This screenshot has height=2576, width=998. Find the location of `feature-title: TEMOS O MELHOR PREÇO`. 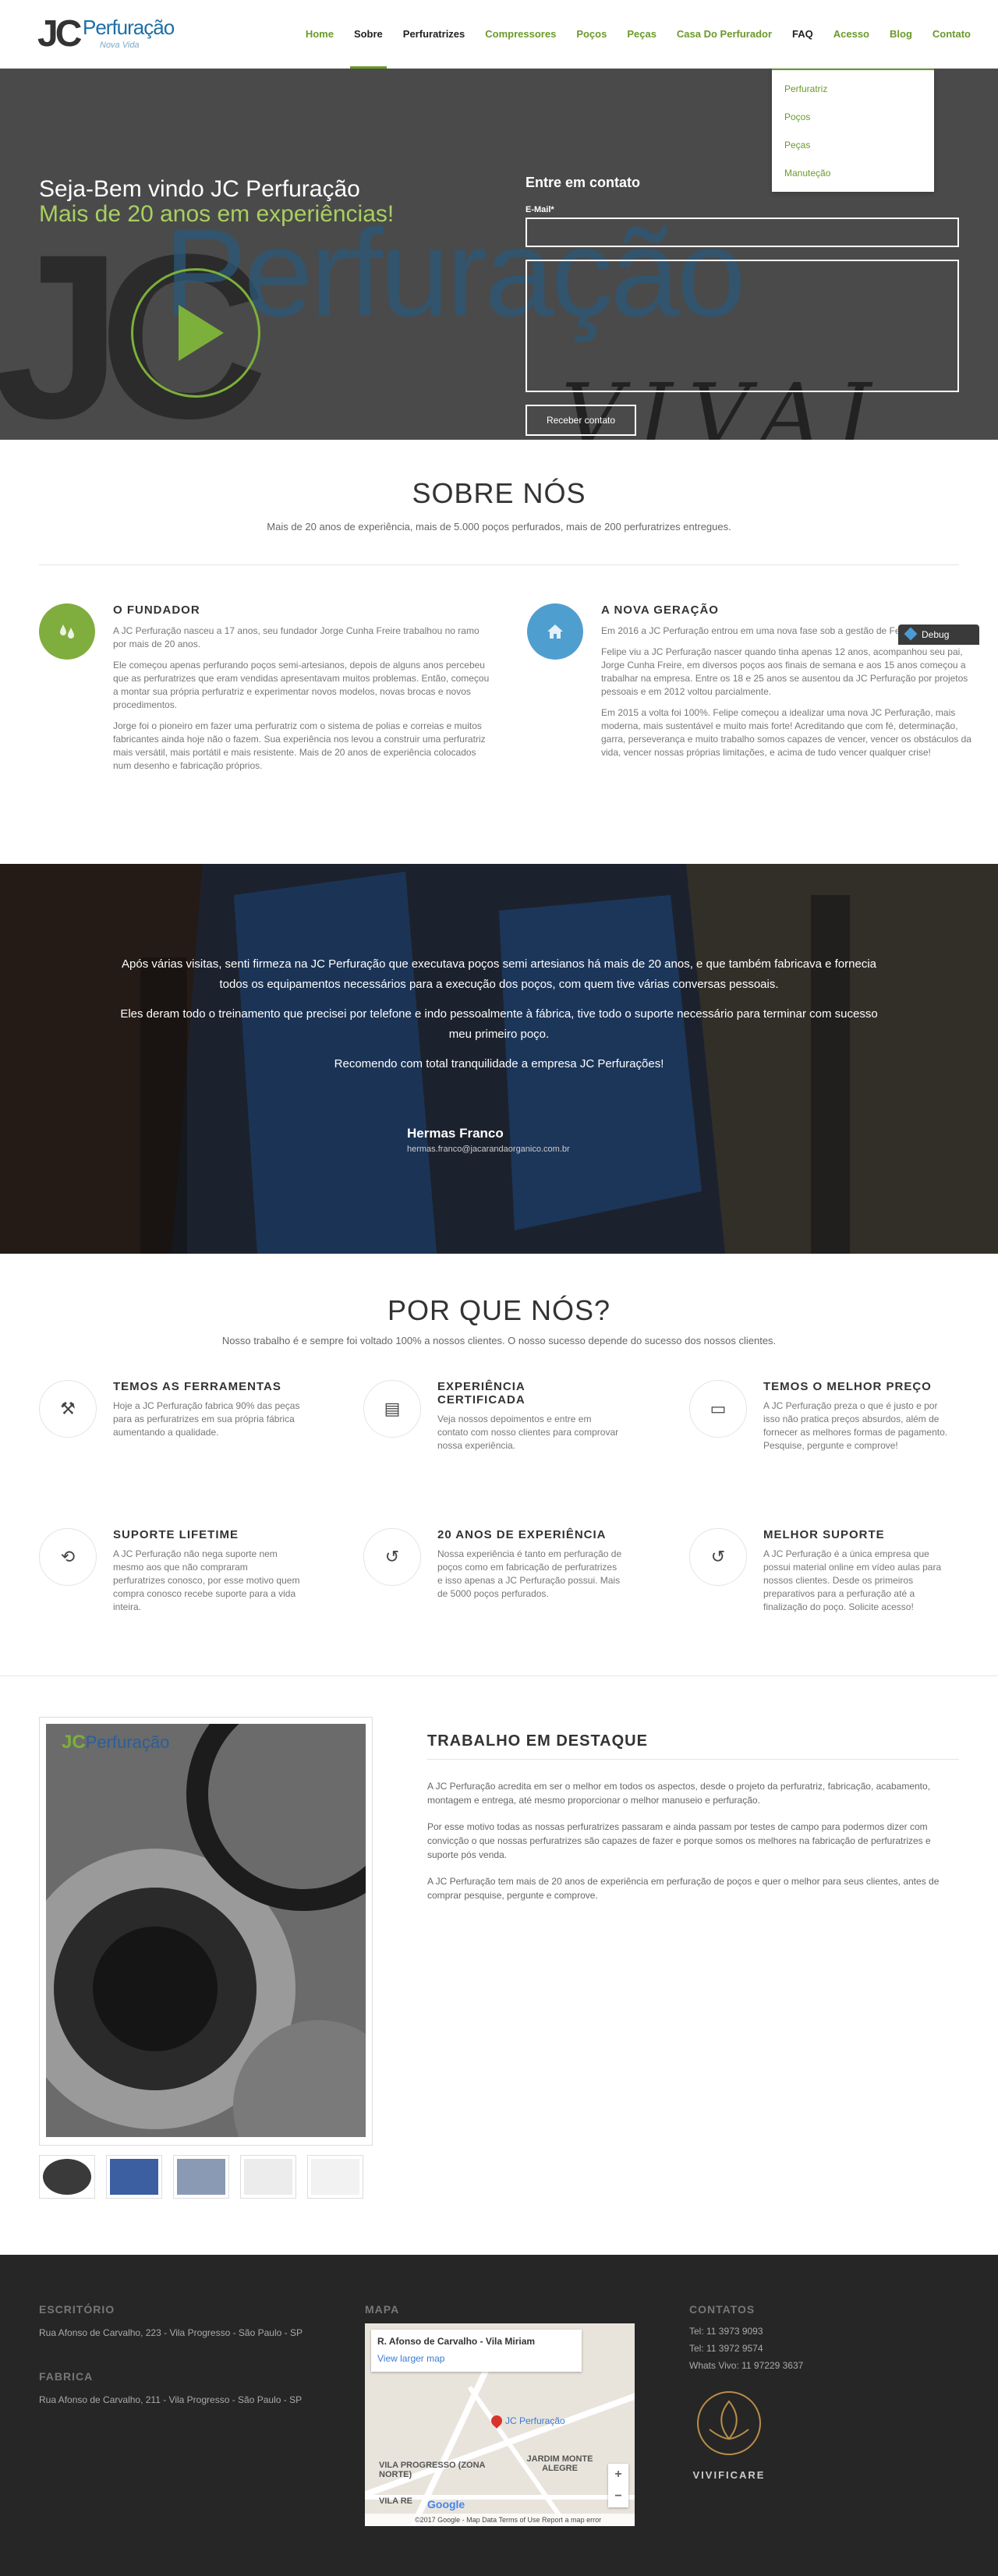

feature-title: TEMOS O MELHOR PREÇO is located at coordinates (847, 1386).